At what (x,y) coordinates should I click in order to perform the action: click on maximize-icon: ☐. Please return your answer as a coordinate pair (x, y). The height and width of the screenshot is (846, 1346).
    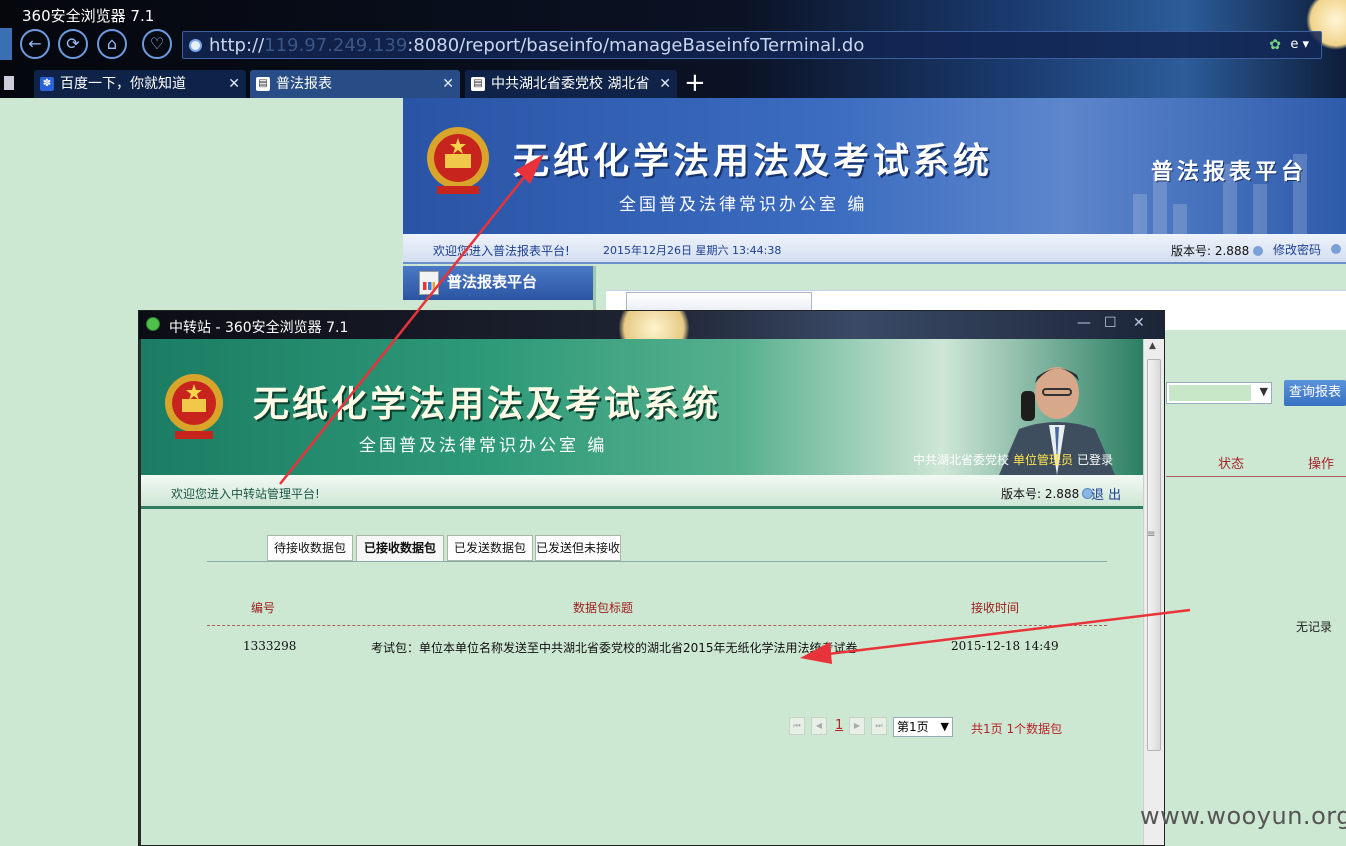
    Looking at the image, I should click on (1110, 323).